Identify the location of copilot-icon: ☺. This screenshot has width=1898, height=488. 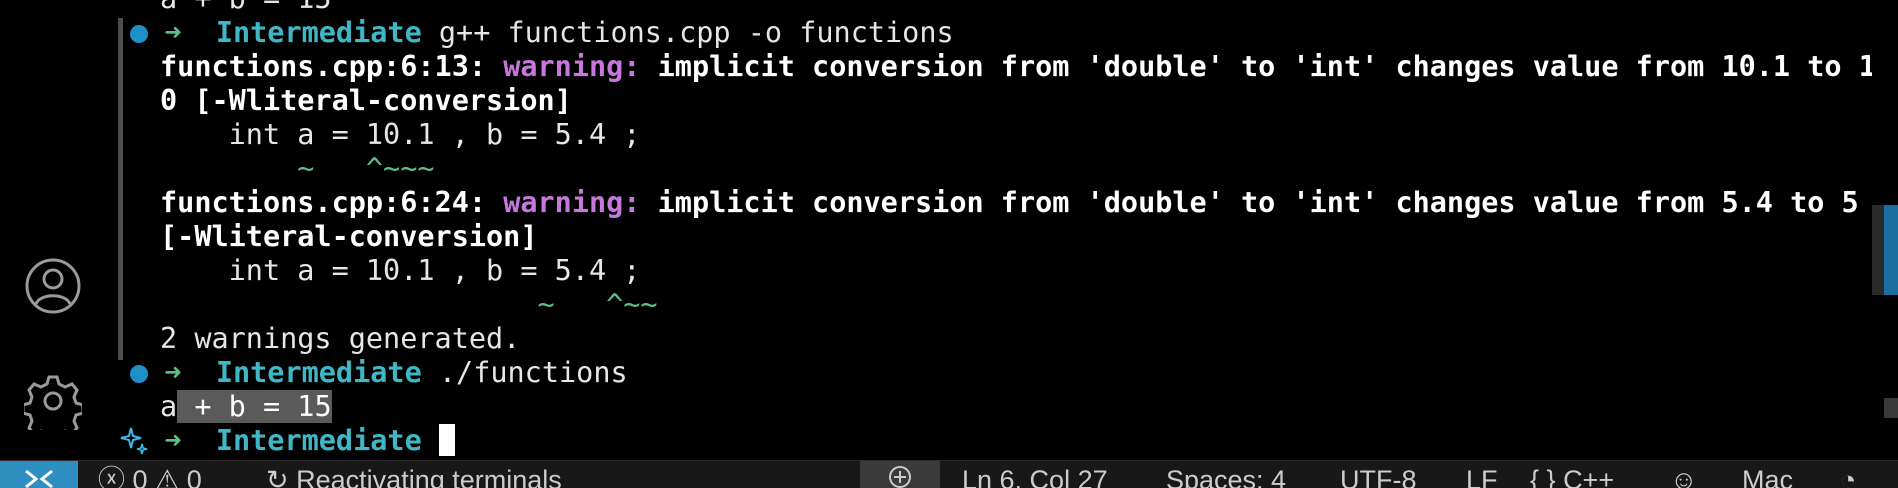
(1684, 476).